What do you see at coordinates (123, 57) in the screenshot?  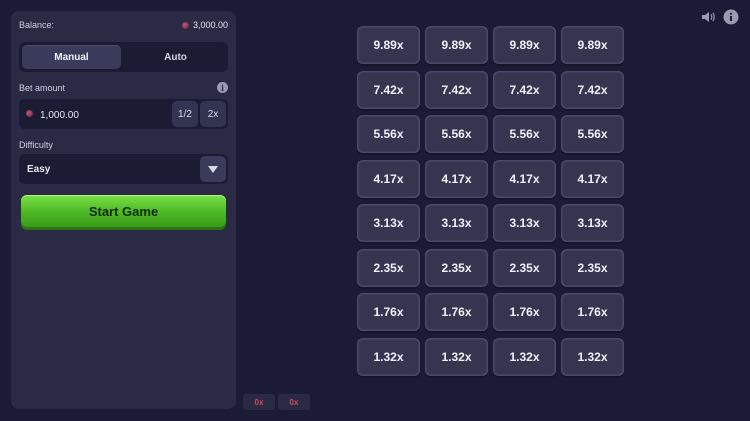 I see `mode-toggle: Manual Auto` at bounding box center [123, 57].